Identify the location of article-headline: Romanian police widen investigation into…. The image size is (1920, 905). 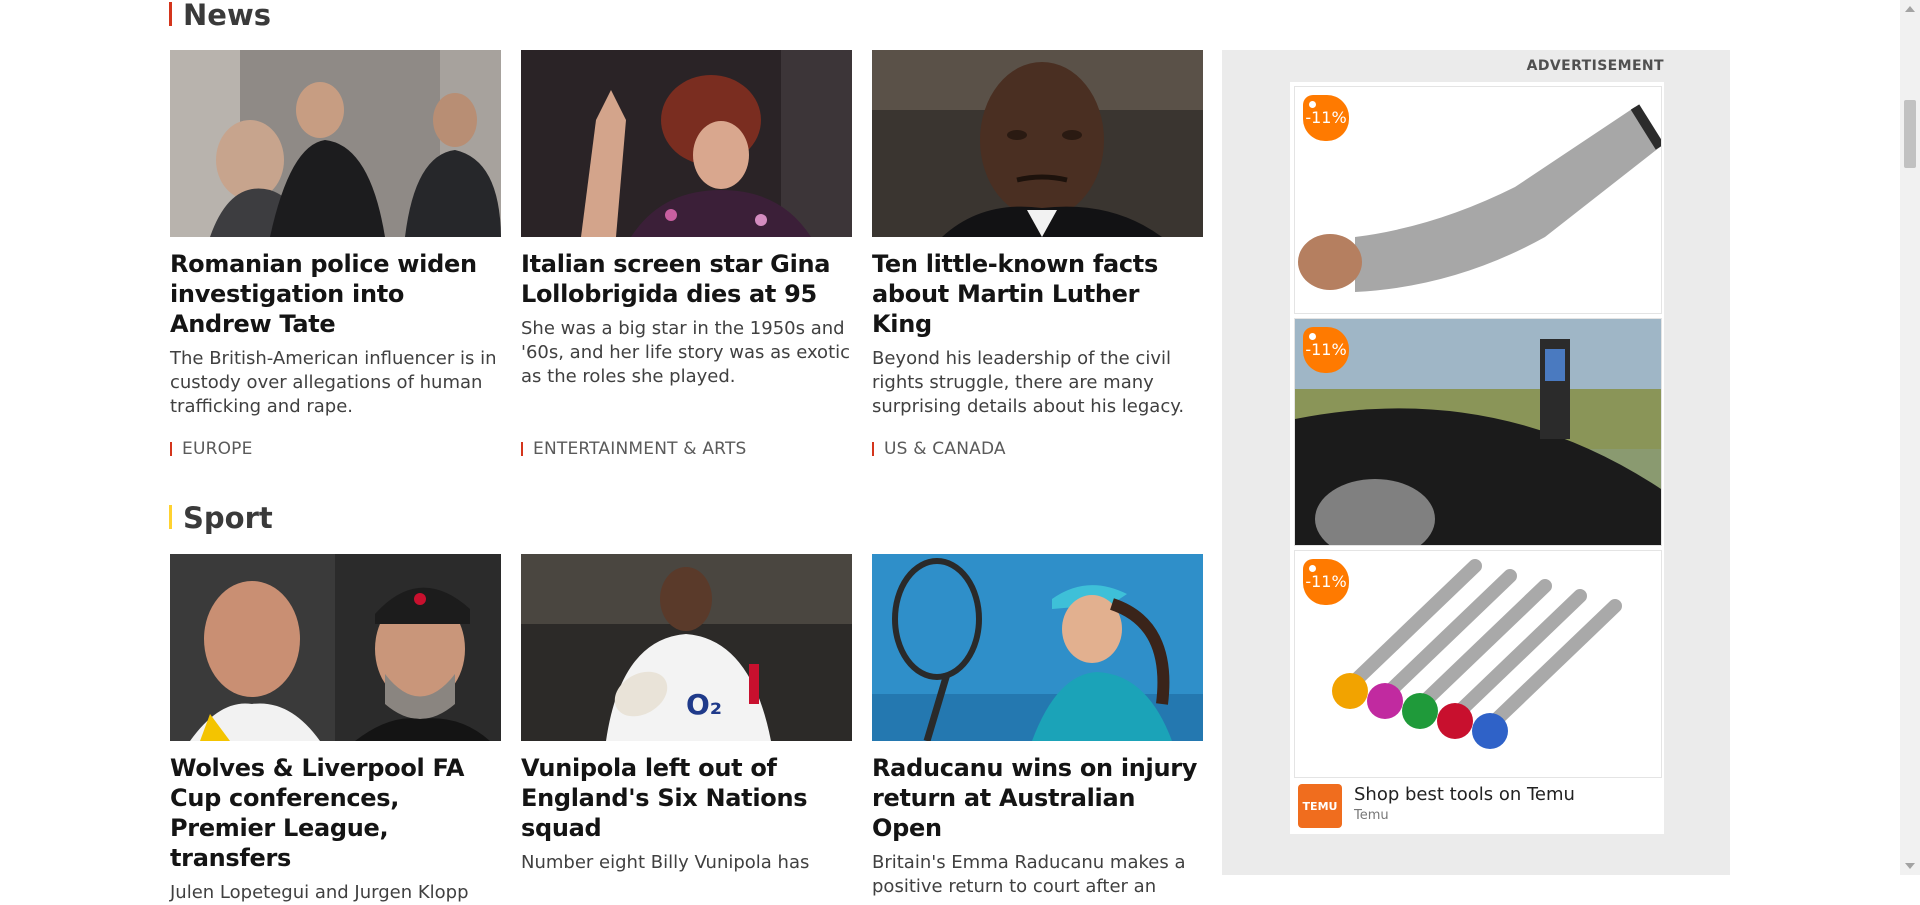
(335, 294).